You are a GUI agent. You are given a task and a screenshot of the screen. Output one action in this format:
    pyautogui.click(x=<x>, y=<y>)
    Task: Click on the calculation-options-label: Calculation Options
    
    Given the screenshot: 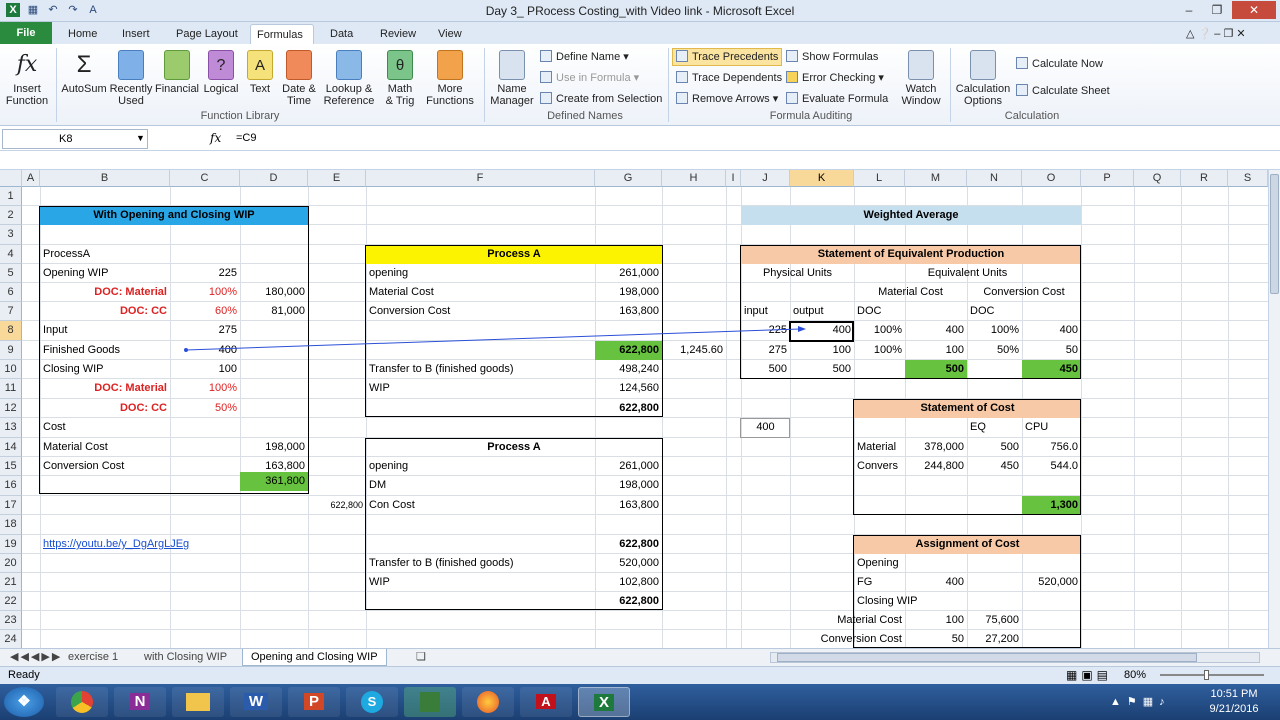 What is the action you would take?
    pyautogui.click(x=983, y=95)
    